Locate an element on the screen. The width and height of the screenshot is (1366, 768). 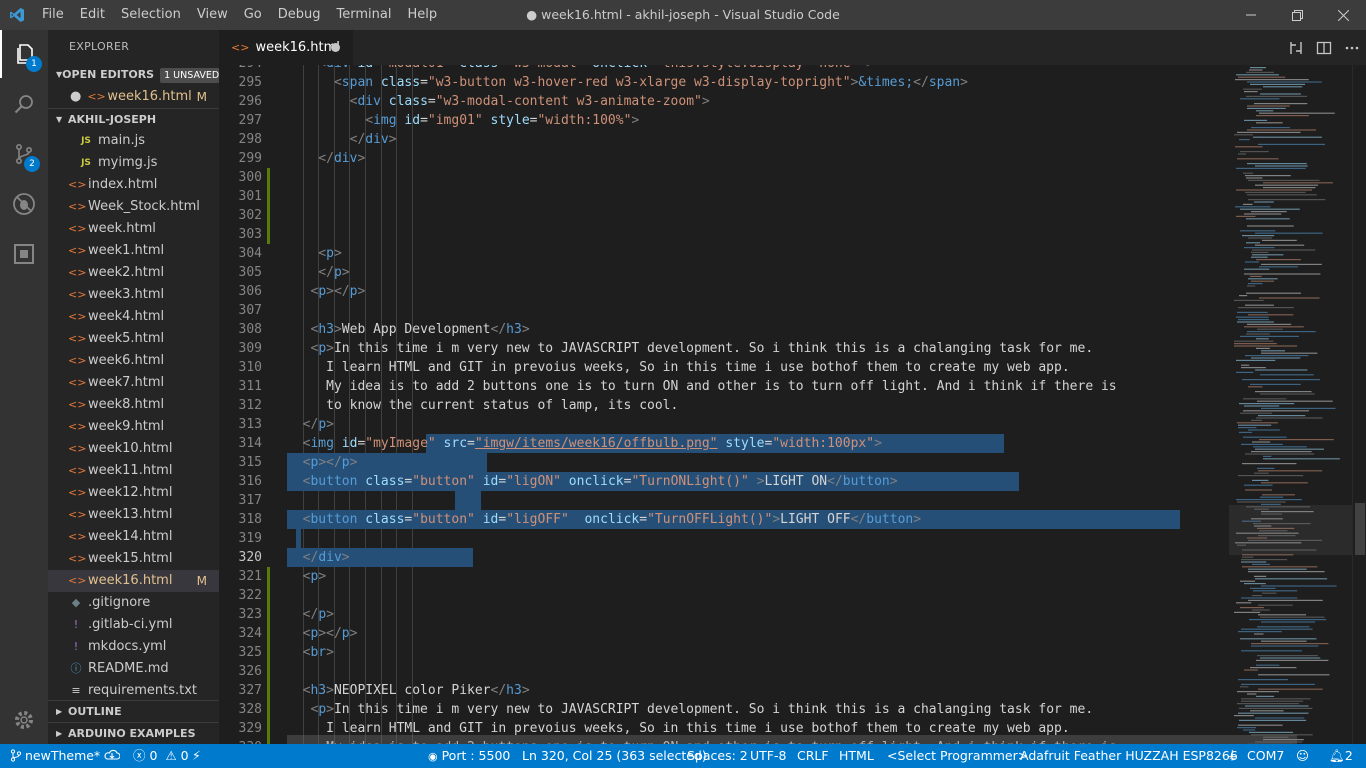
file-item: <> week7.html is located at coordinates (133, 383).